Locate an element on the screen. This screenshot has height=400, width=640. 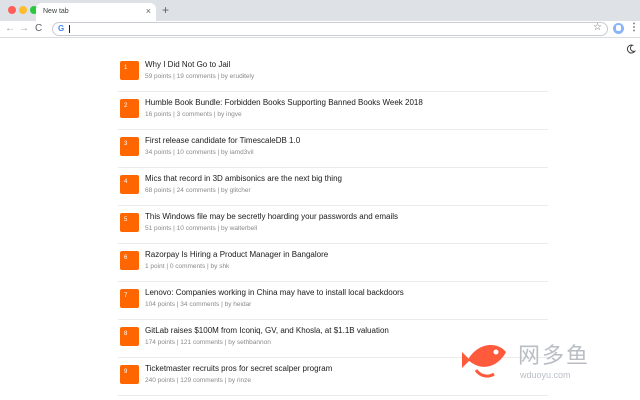
story-meta: 104 points | 34 comments | by heidar is located at coordinates (198, 304).